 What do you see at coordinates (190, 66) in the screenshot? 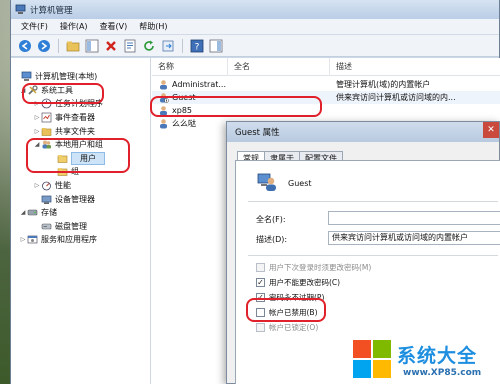
I see `column-header-name: 名称` at bounding box center [190, 66].